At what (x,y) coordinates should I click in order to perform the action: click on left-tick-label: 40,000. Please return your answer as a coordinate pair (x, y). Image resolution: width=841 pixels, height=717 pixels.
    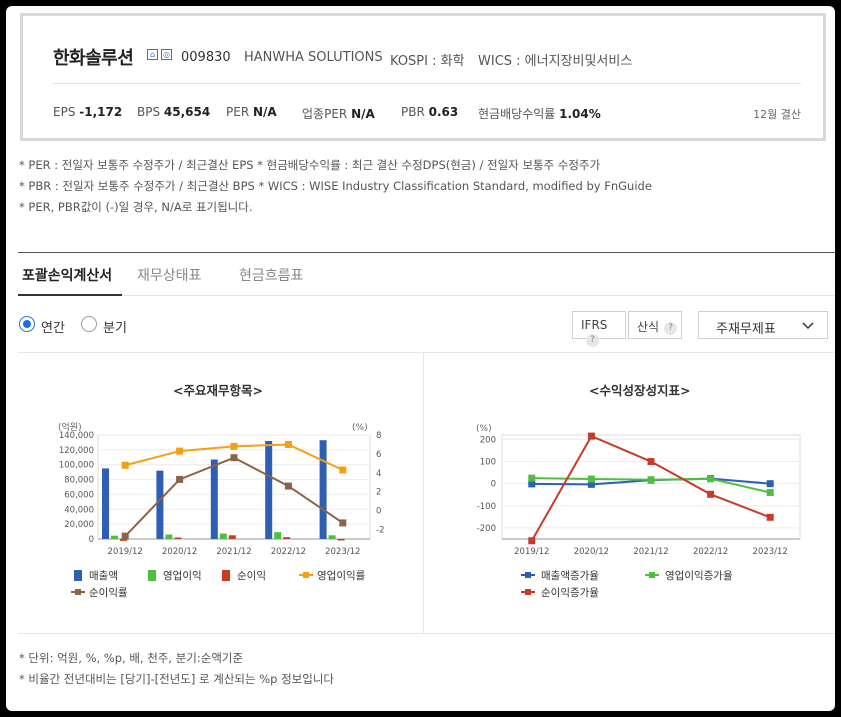
    Looking at the image, I should click on (79, 510).